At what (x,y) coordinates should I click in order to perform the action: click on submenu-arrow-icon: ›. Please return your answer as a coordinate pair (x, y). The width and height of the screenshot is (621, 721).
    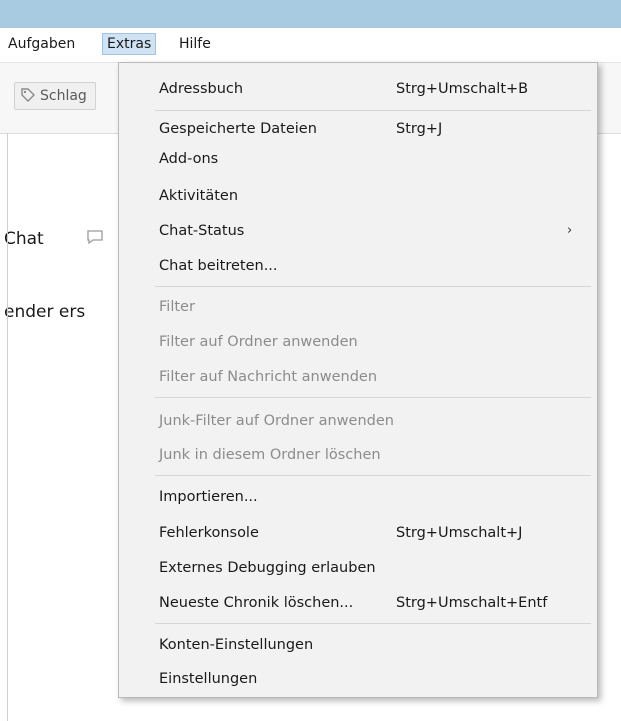
    Looking at the image, I should click on (570, 230).